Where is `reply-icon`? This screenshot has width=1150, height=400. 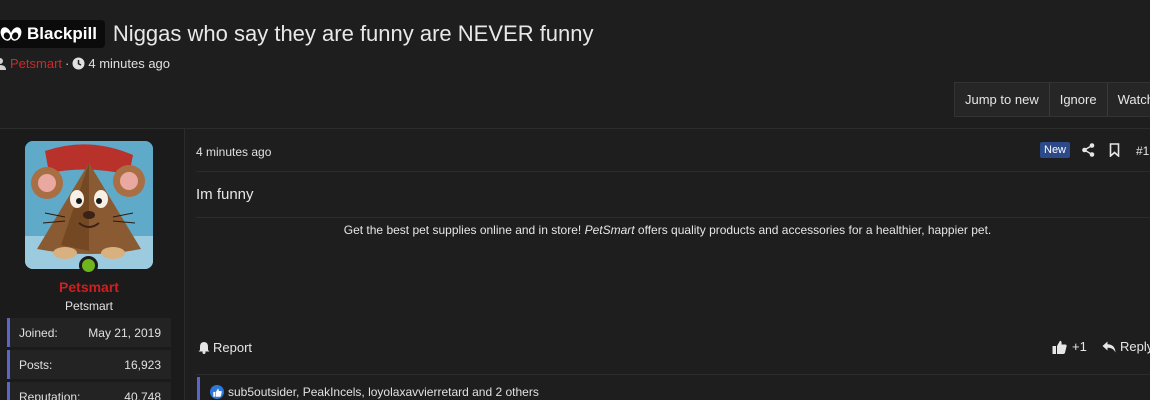
reply-icon is located at coordinates (1109, 346).